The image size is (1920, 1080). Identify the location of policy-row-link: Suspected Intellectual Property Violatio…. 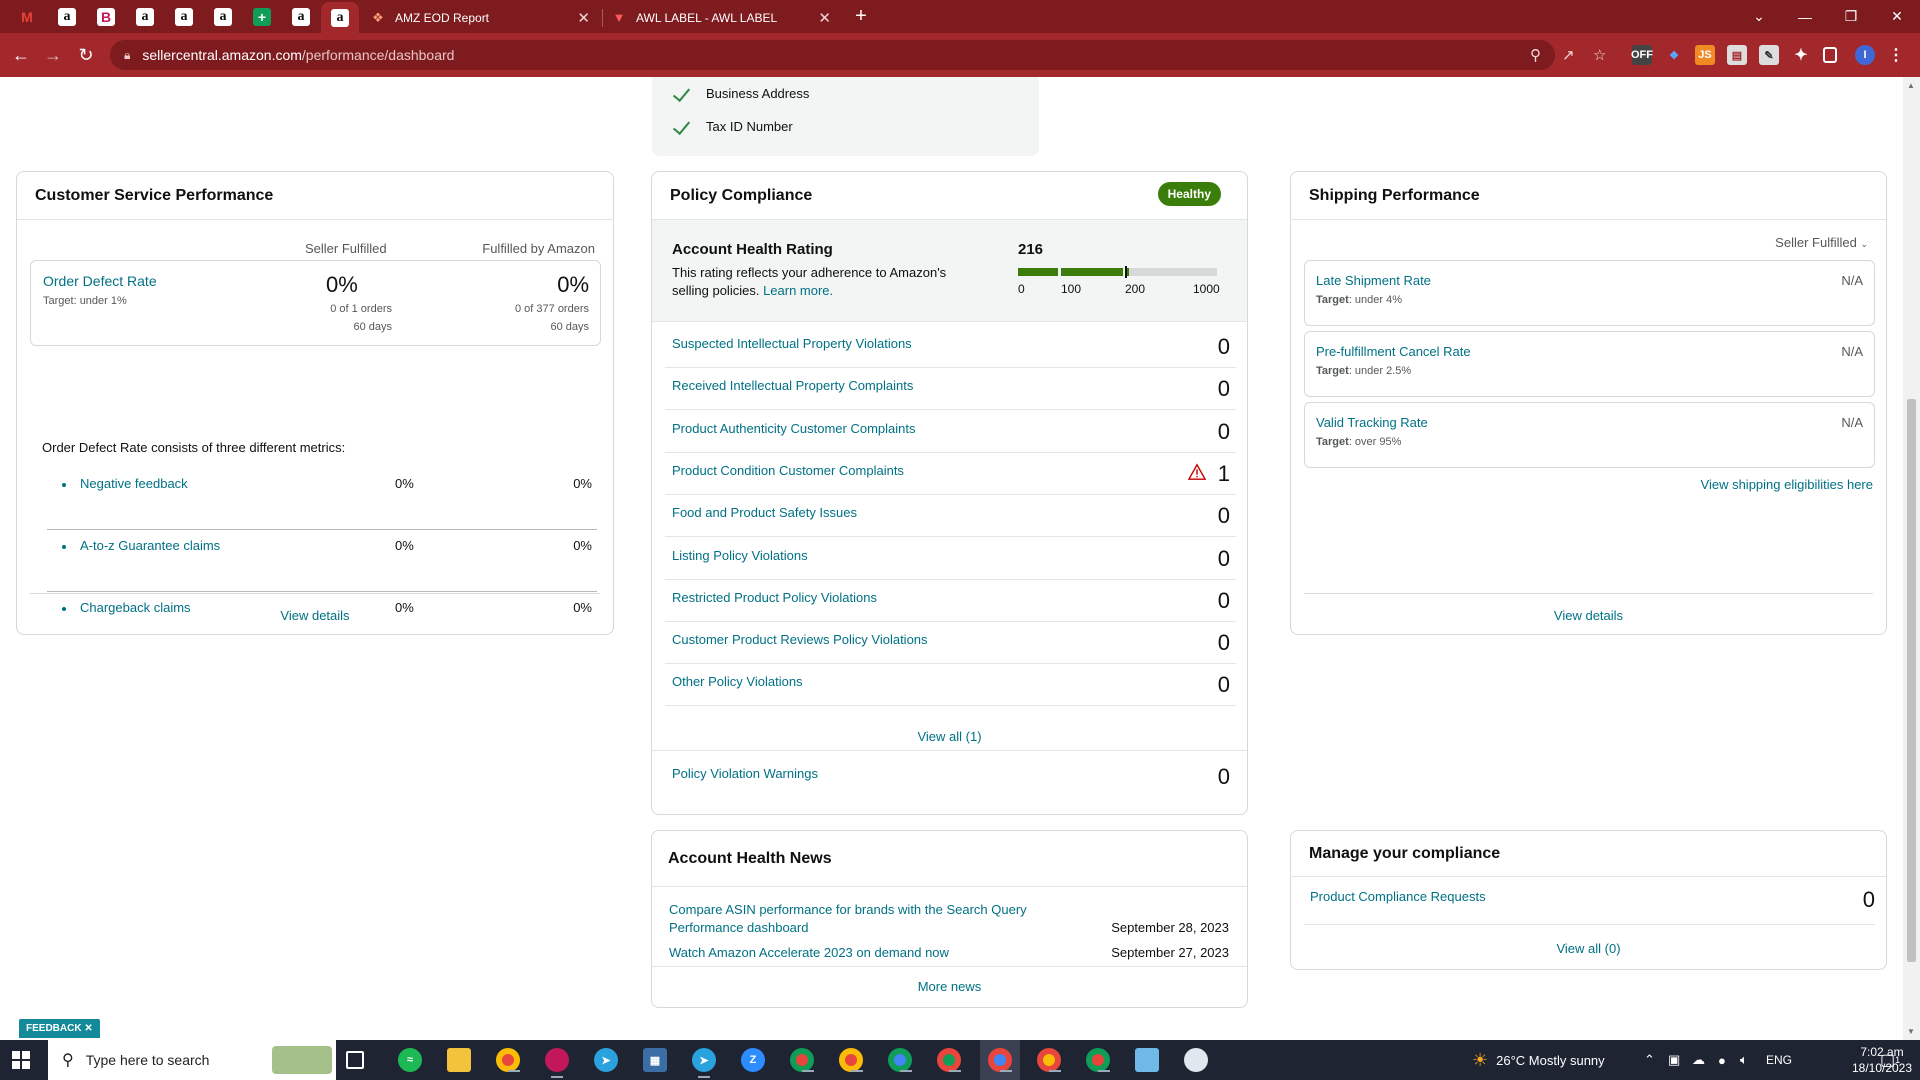
(792, 343).